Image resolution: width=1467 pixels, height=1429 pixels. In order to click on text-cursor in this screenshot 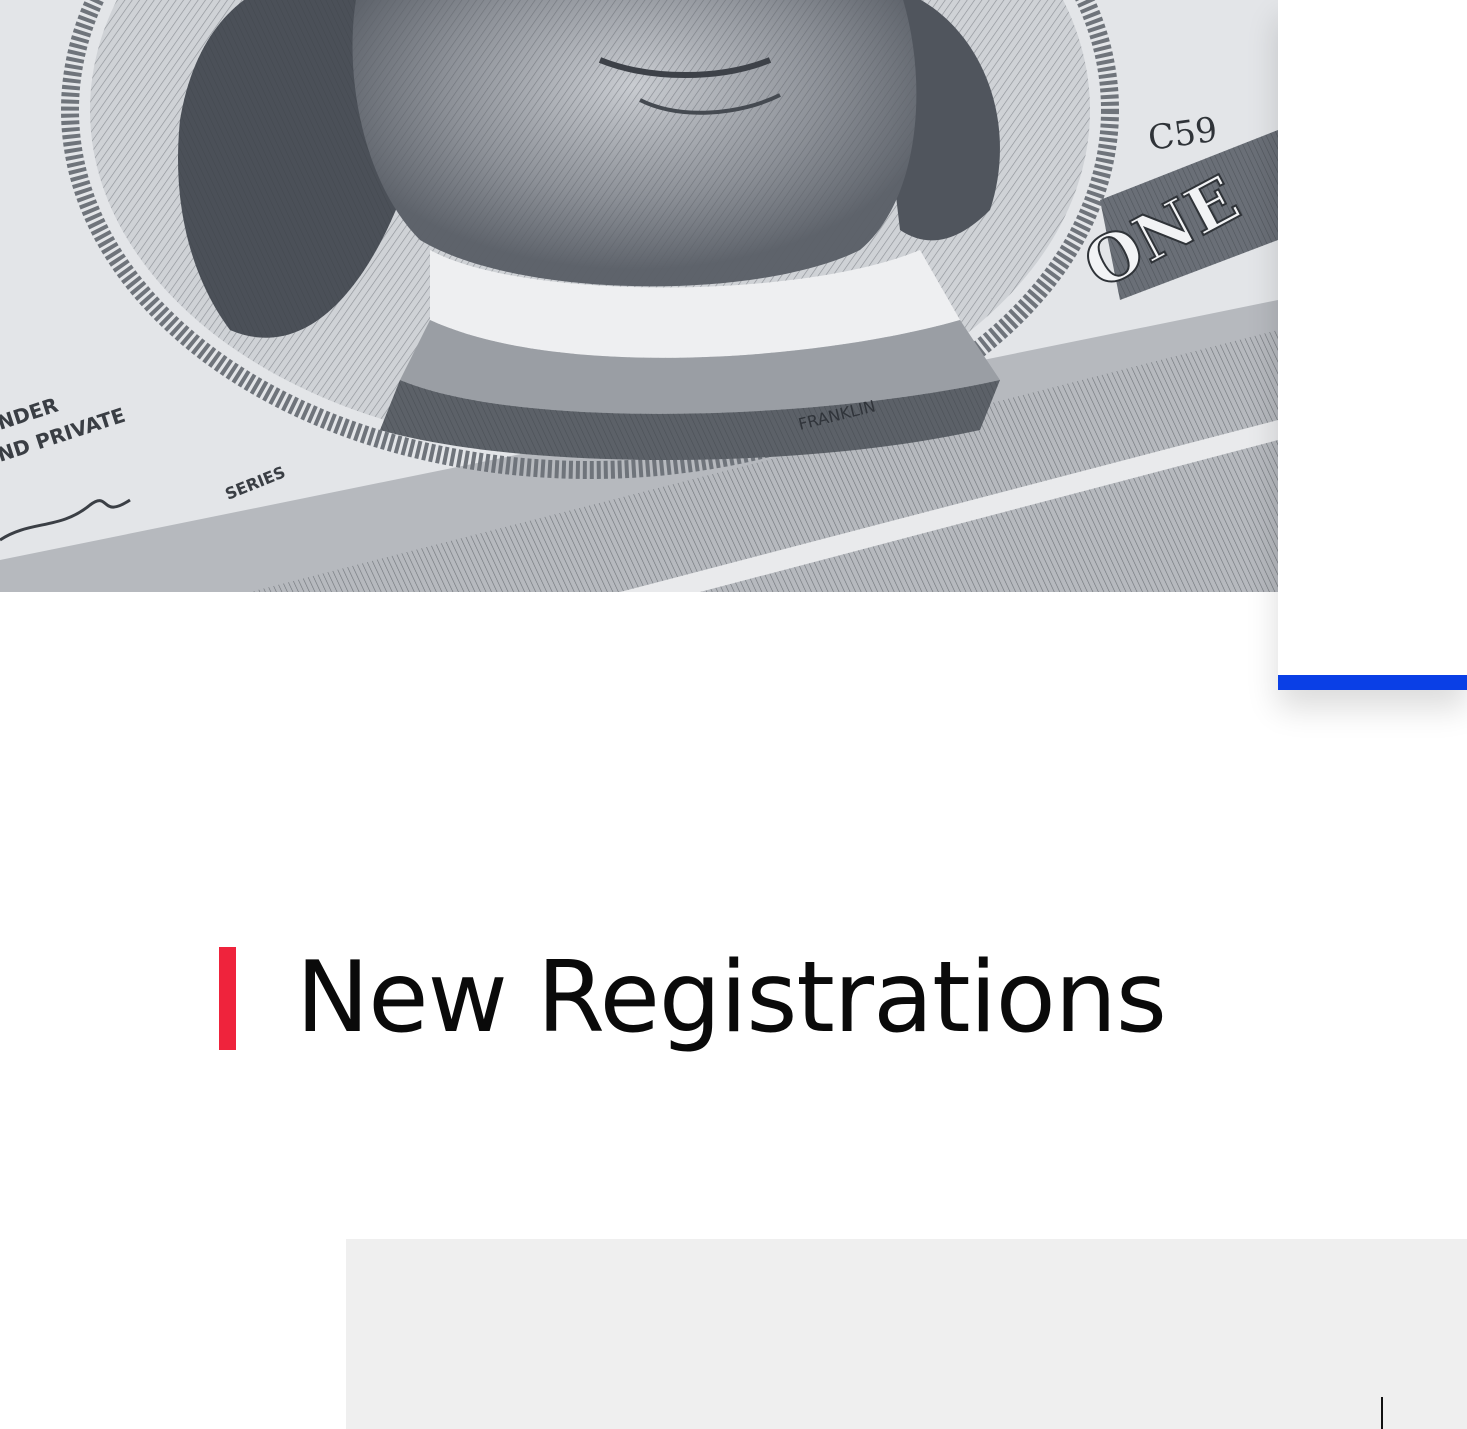, I will do `click(1382, 1413)`.